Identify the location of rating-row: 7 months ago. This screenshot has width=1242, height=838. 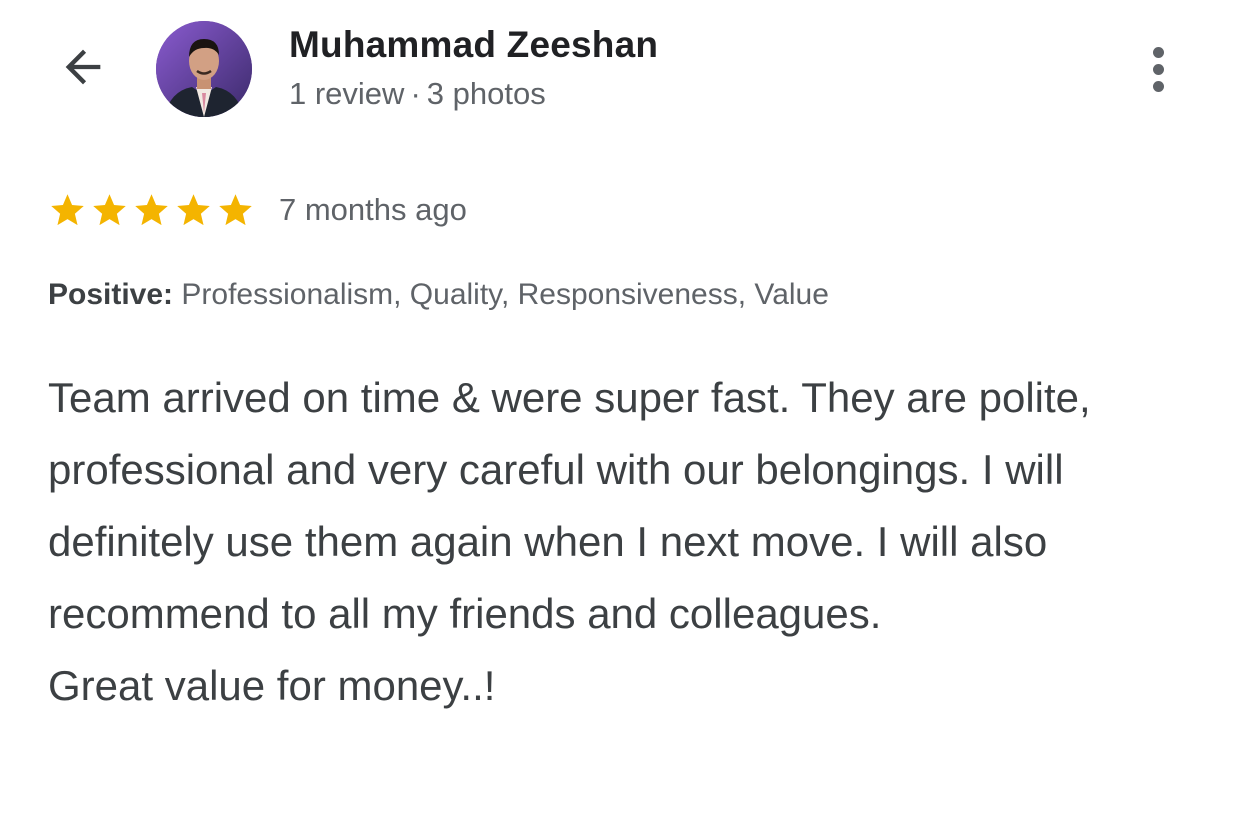
(257, 210).